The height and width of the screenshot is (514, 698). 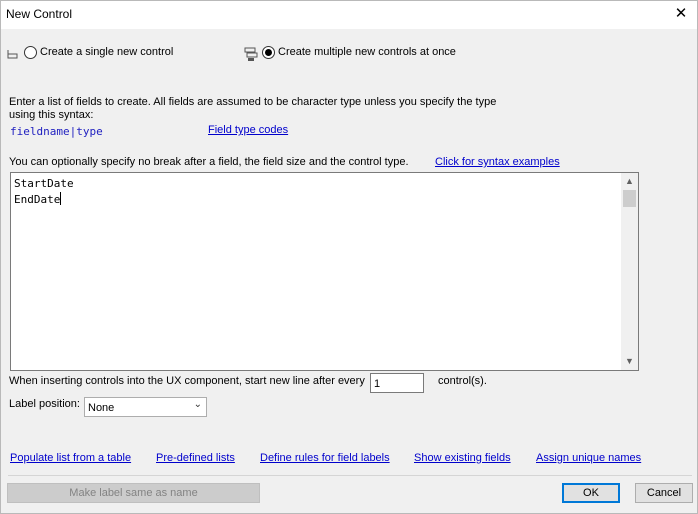 I want to click on chevron-up-icon: ▲, so click(x=629, y=181).